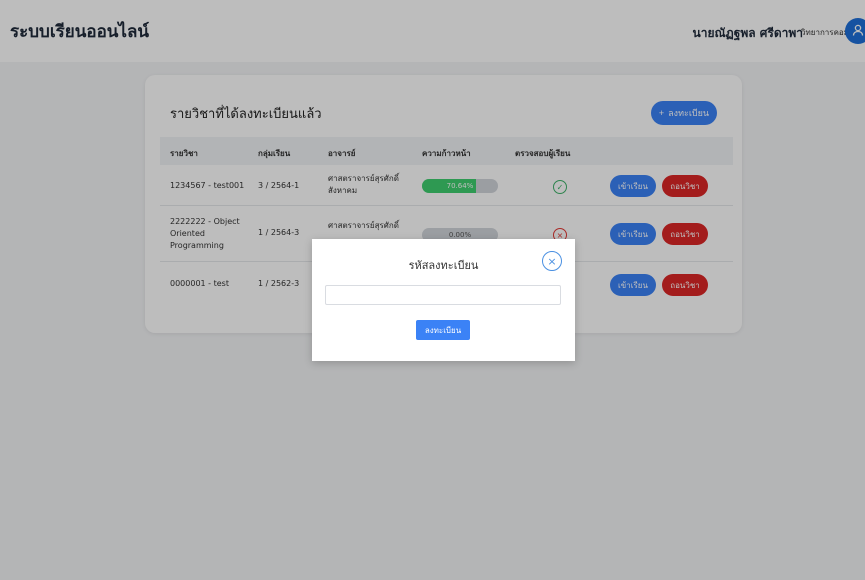 The image size is (865, 580). Describe the element at coordinates (443, 265) in the screenshot. I see `modal-title: รหัสลงทะเบียน` at that location.